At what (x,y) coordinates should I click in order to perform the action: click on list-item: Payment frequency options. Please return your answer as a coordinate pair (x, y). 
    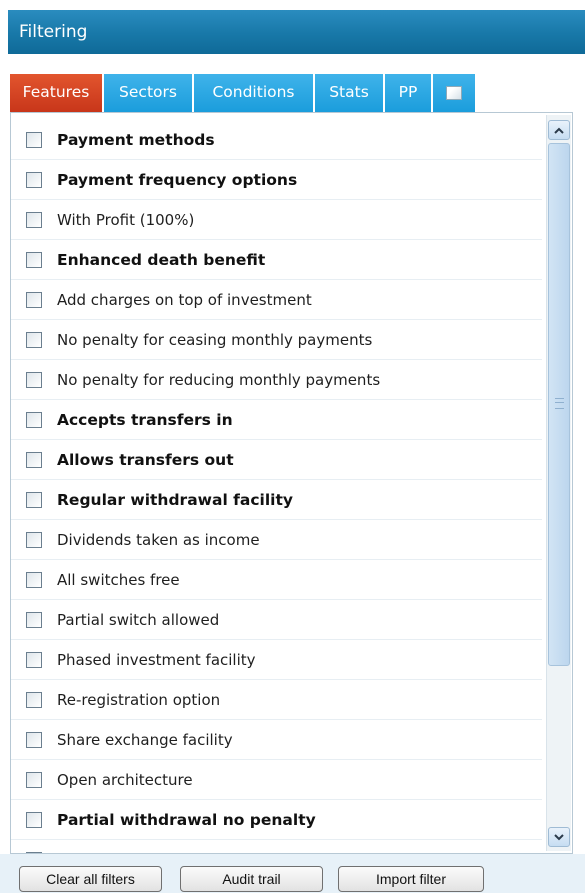
    Looking at the image, I should click on (276, 180).